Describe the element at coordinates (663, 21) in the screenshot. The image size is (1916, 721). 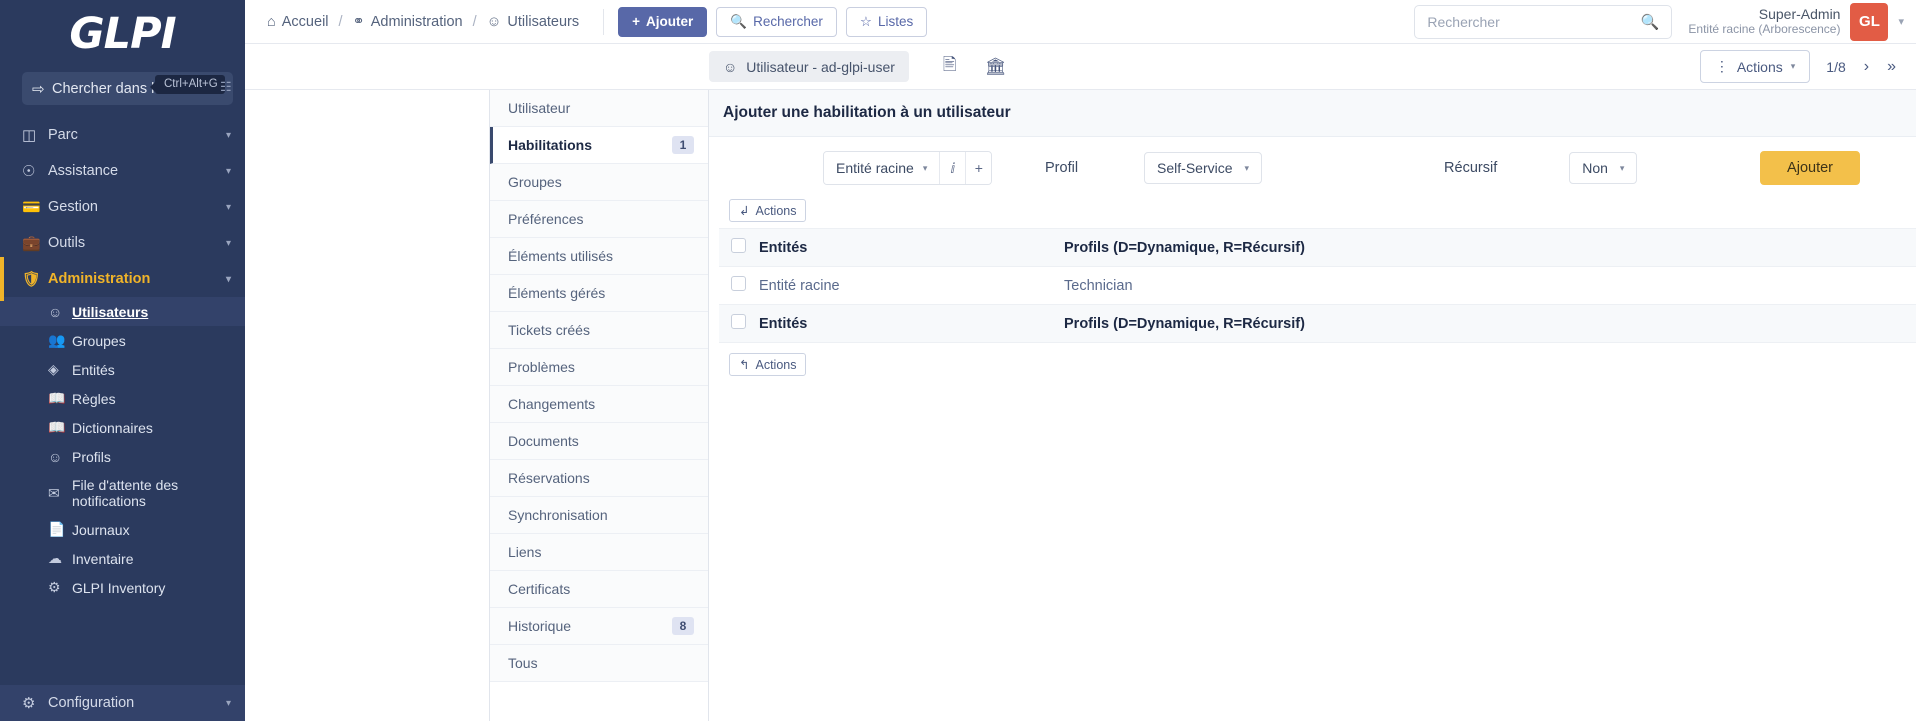
I see `add-button: + Ajouter` at that location.